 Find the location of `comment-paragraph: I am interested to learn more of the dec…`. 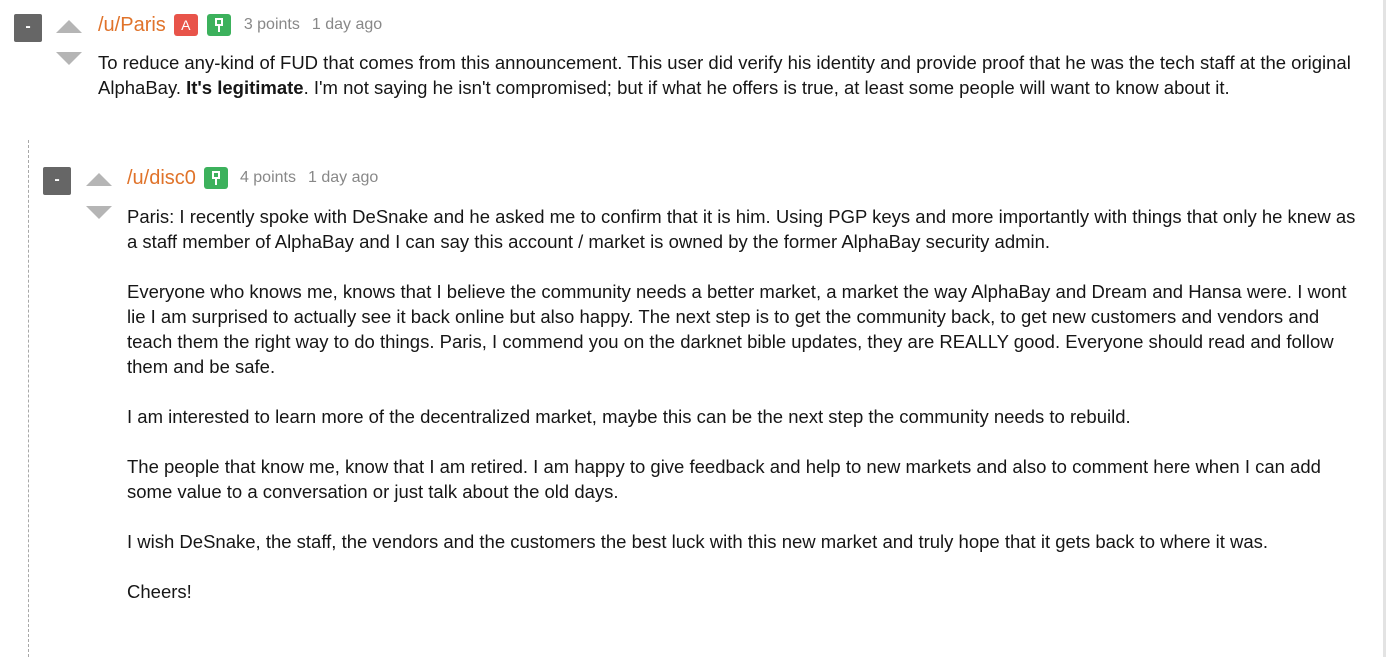

comment-paragraph: I am interested to learn more of the dec… is located at coordinates (629, 416).